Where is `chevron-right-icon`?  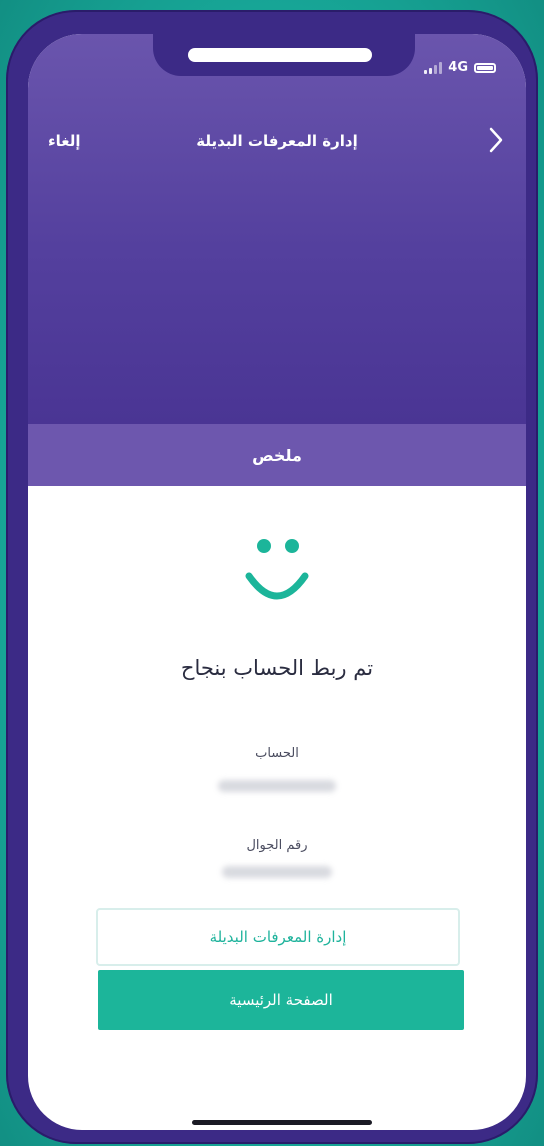
chevron-right-icon is located at coordinates (496, 140).